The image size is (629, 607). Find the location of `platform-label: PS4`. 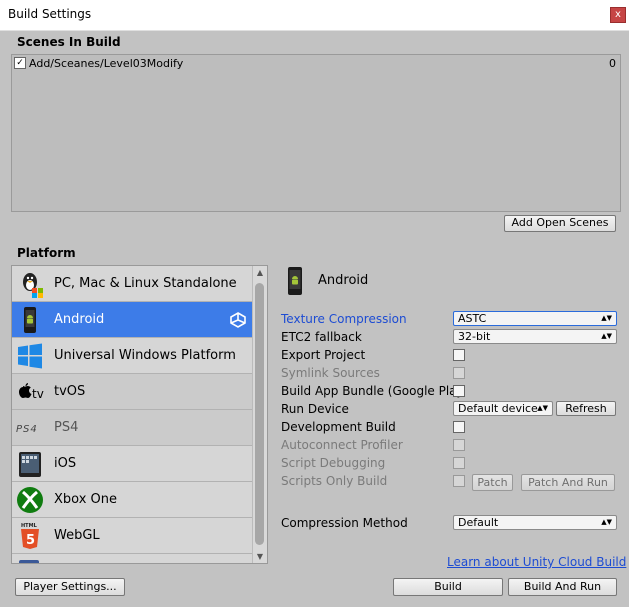

platform-label: PS4 is located at coordinates (66, 427).